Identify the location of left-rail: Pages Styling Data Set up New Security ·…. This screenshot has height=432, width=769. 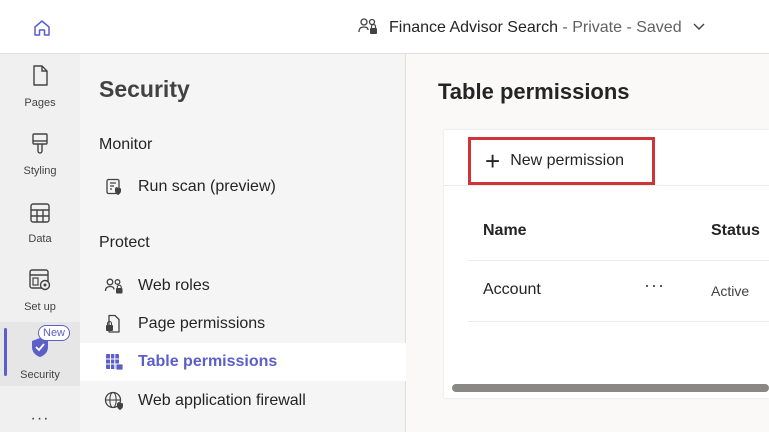
(40, 243).